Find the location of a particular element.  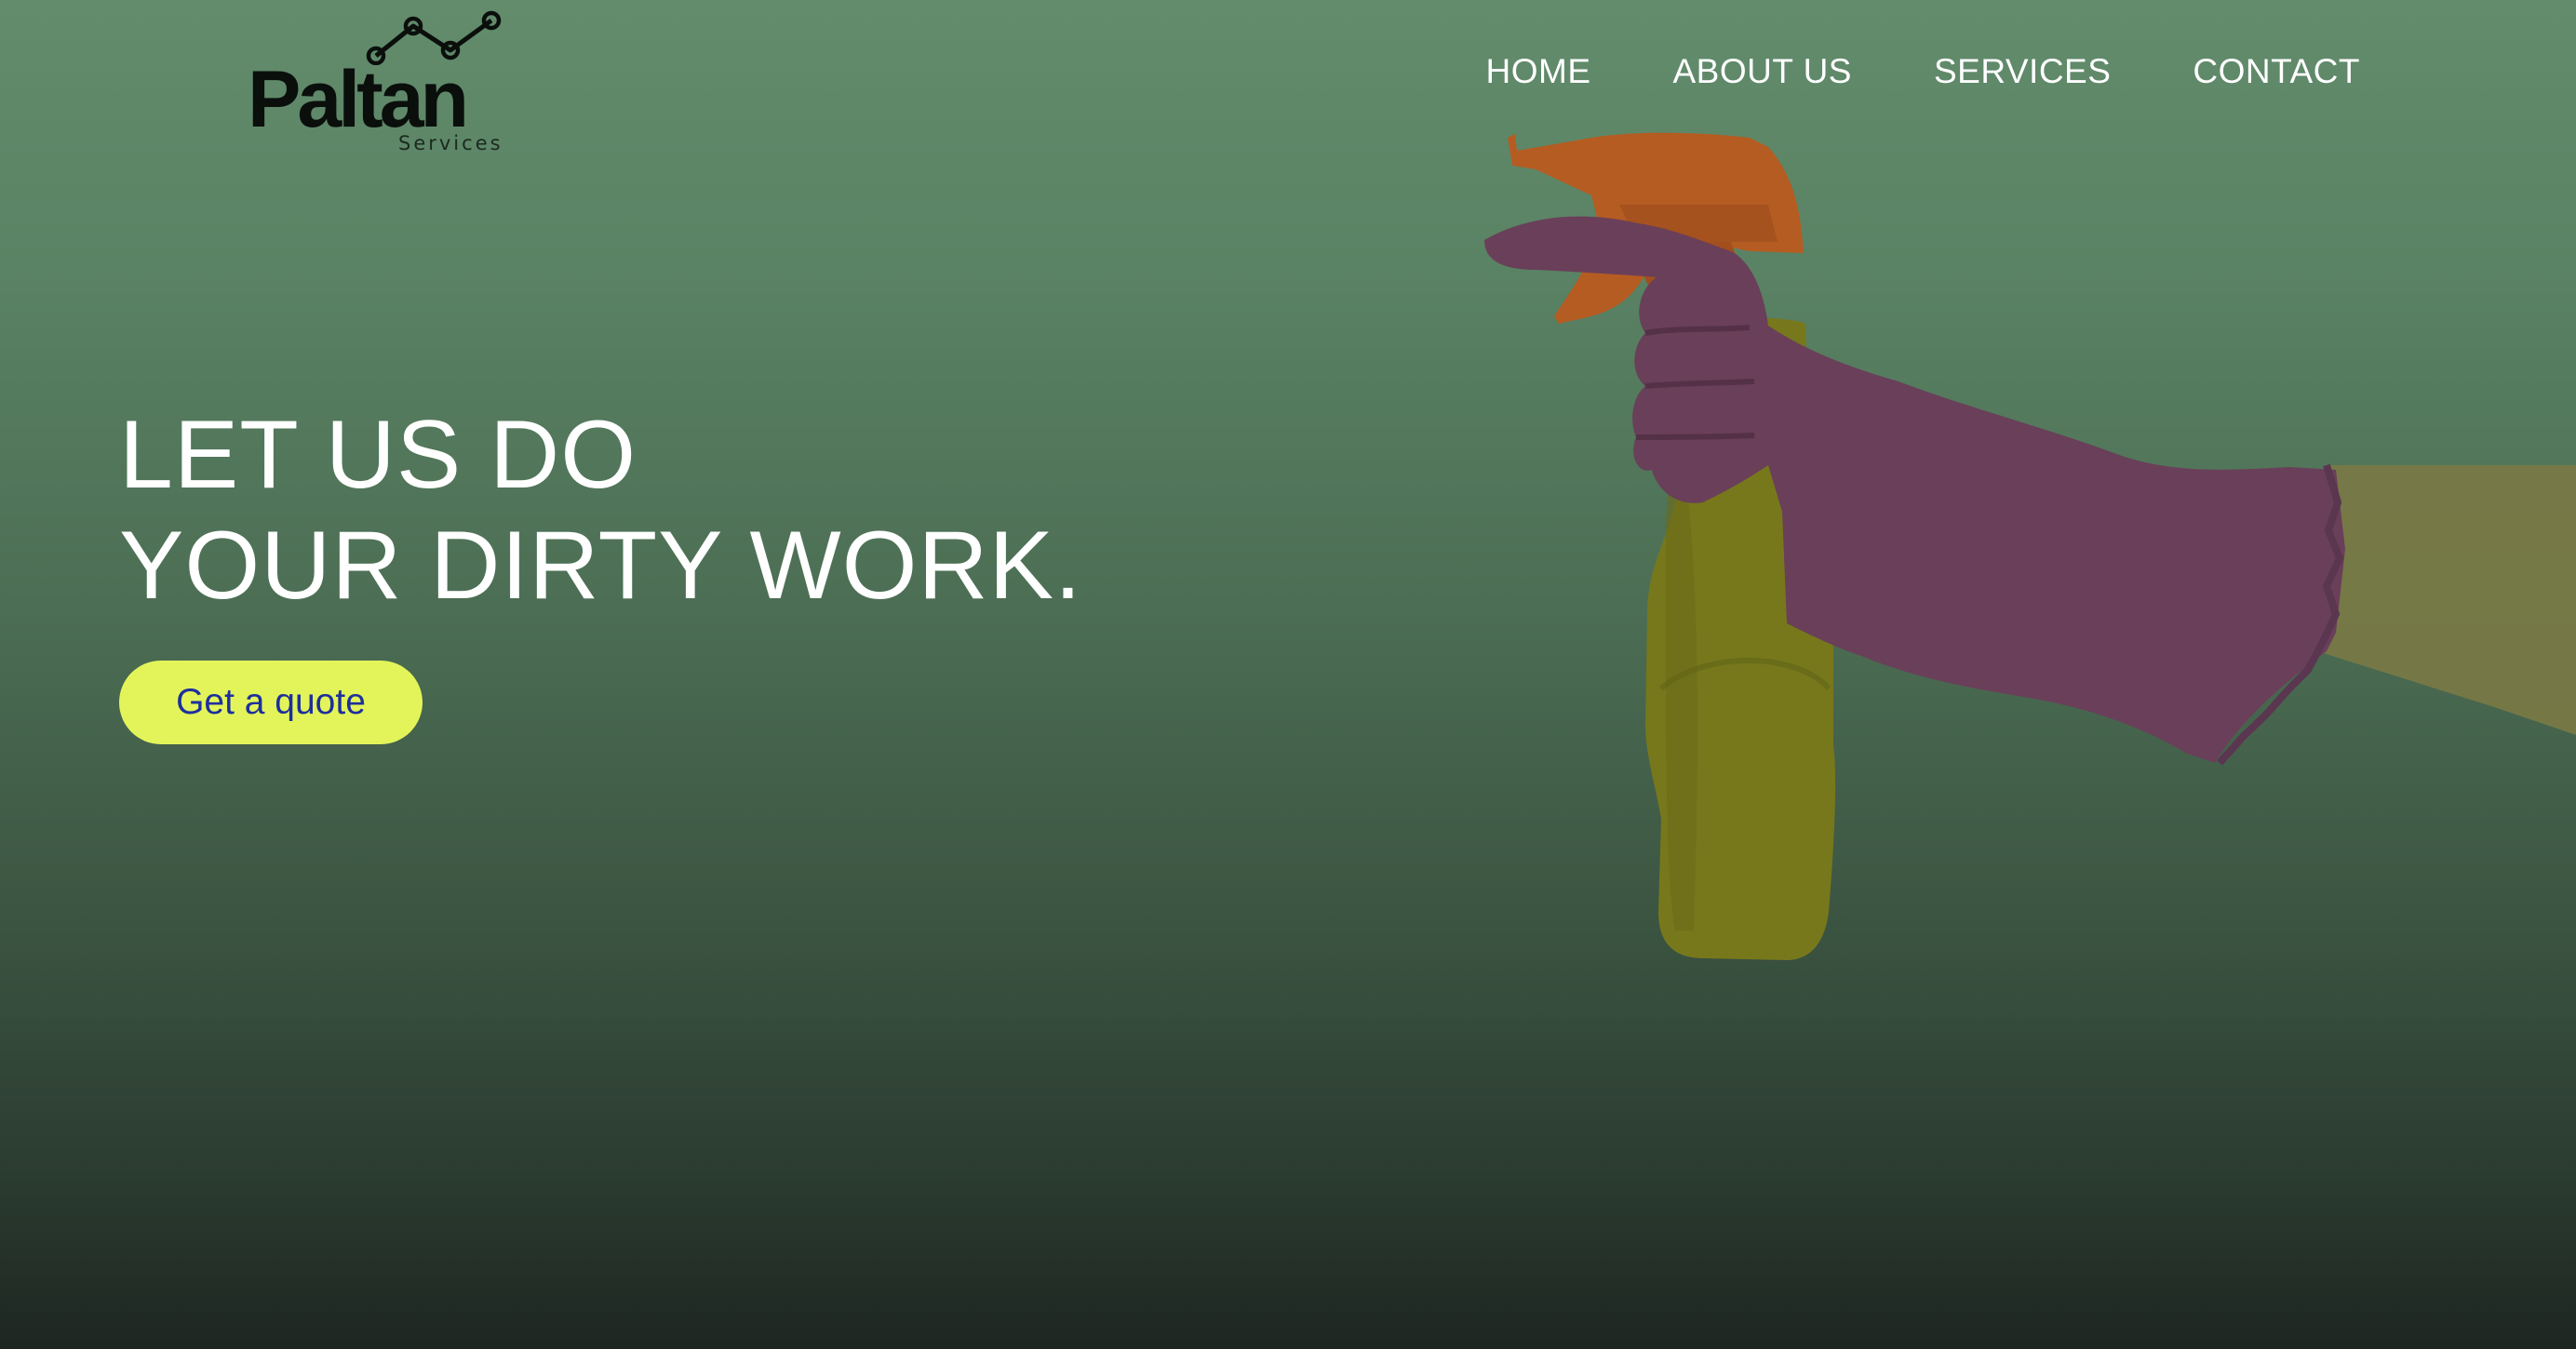

hero-headline-line-2: YOUR DIRTY WORK. is located at coordinates (600, 566).